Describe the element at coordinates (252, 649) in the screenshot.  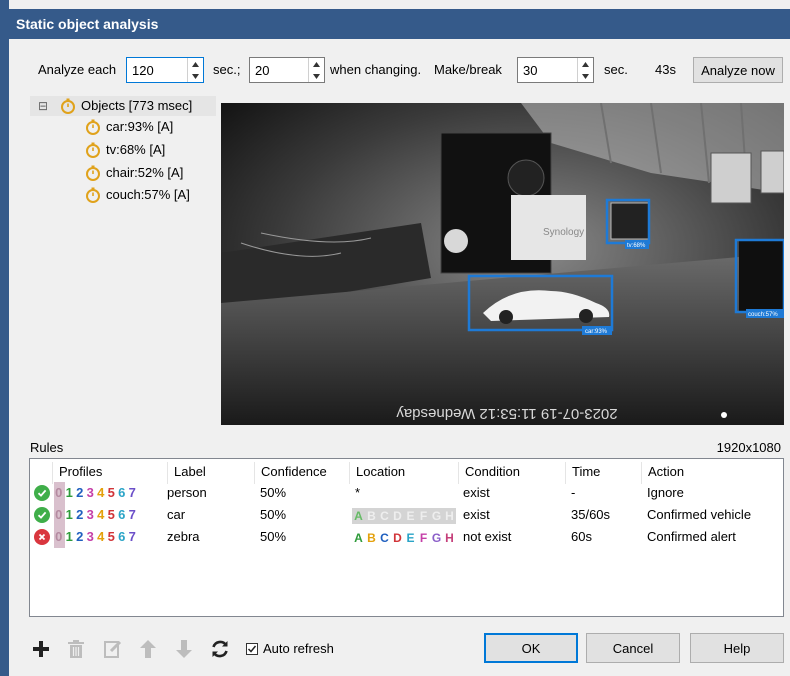
I see `auto-refresh-checkbox` at that location.